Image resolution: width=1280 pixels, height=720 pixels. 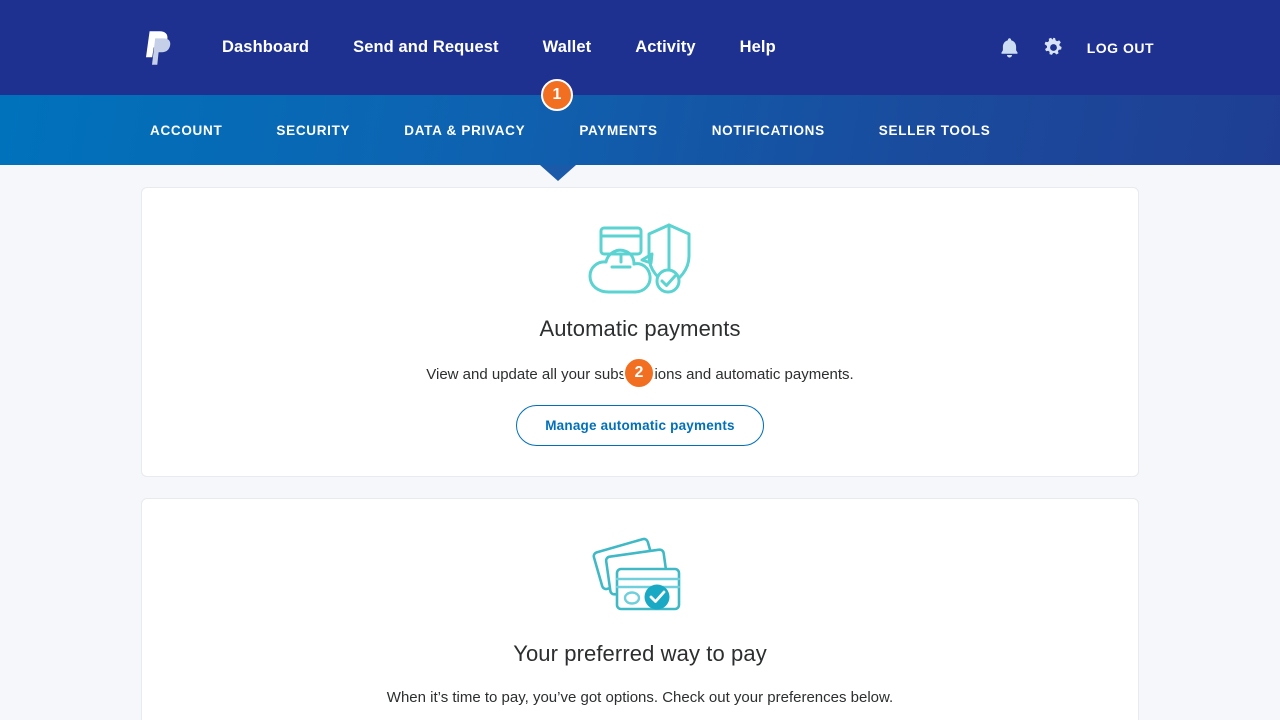 I want to click on logout-button: LOG OUT, so click(x=1120, y=48).